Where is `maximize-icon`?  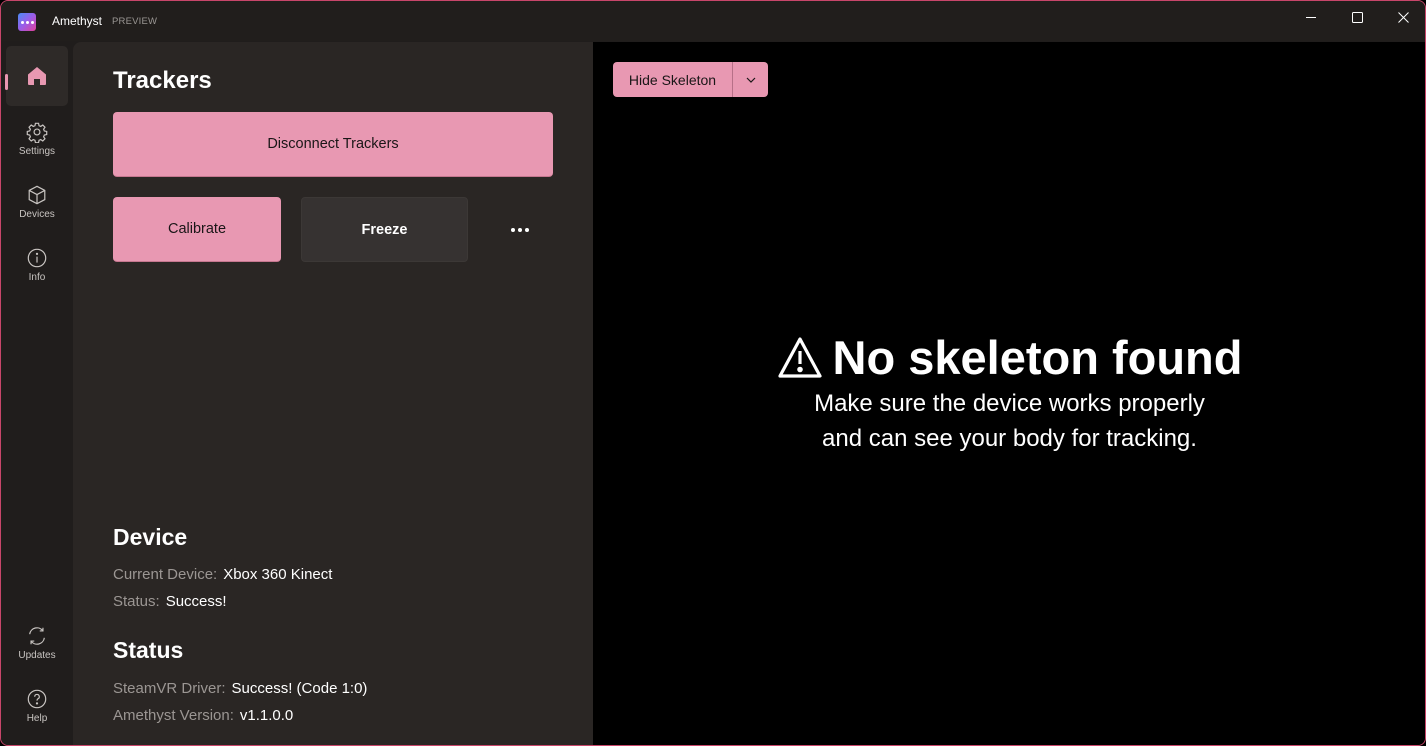 maximize-icon is located at coordinates (1357, 17).